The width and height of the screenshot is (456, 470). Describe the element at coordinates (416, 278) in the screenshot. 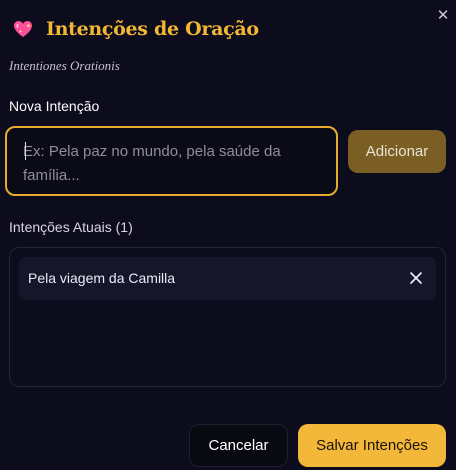

I see `remove-intention-icon` at that location.